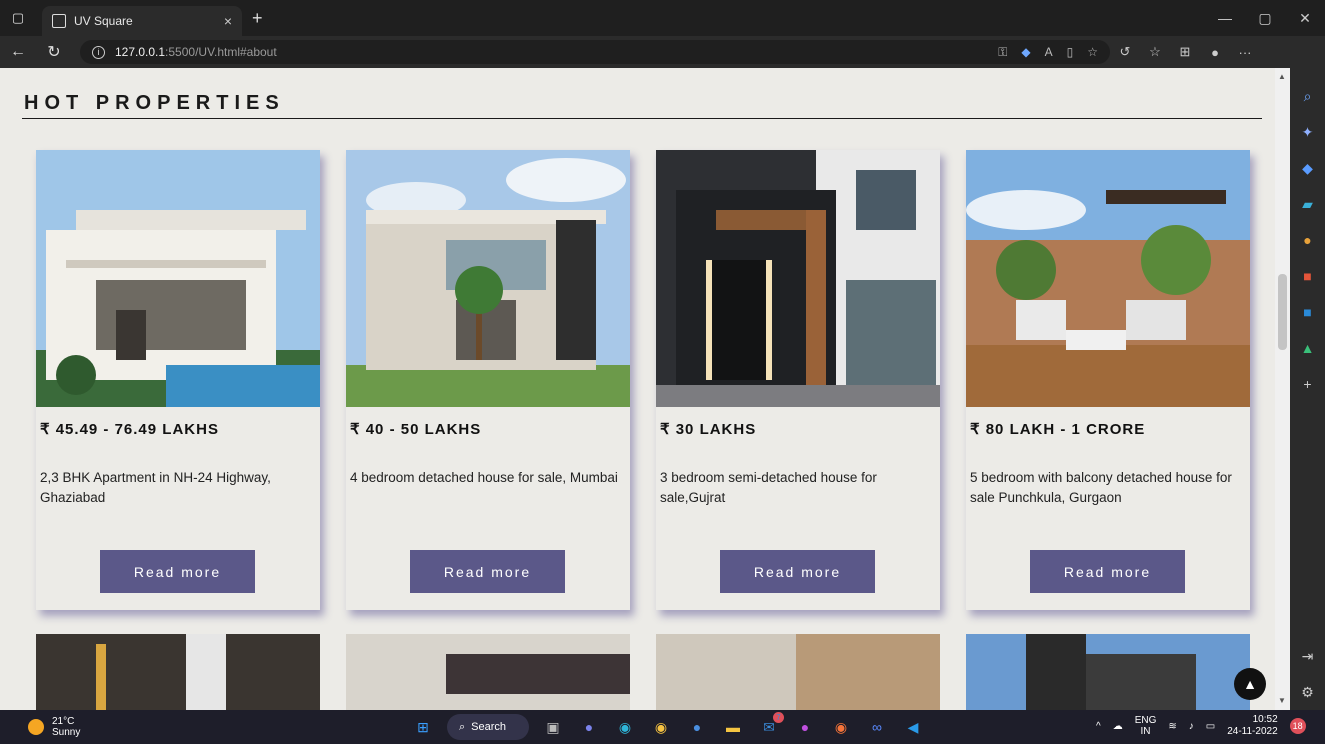 This screenshot has height=744, width=1325. What do you see at coordinates (1145, 720) in the screenshot?
I see `language-top: ENG` at bounding box center [1145, 720].